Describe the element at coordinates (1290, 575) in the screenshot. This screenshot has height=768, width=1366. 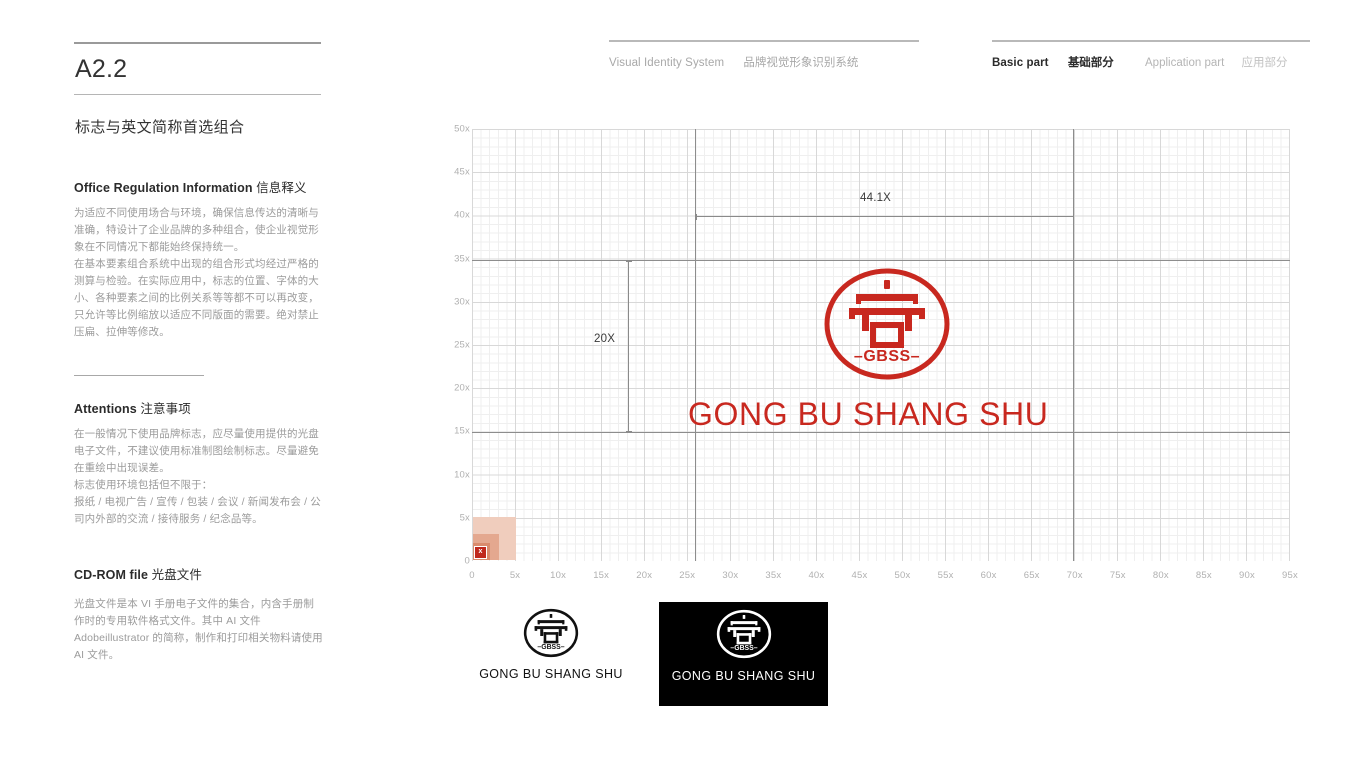
I see `x-axis-tick: 95x` at that location.